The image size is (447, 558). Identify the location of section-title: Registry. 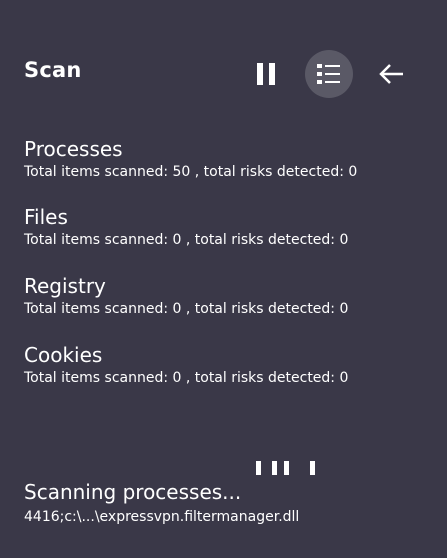
(65, 286).